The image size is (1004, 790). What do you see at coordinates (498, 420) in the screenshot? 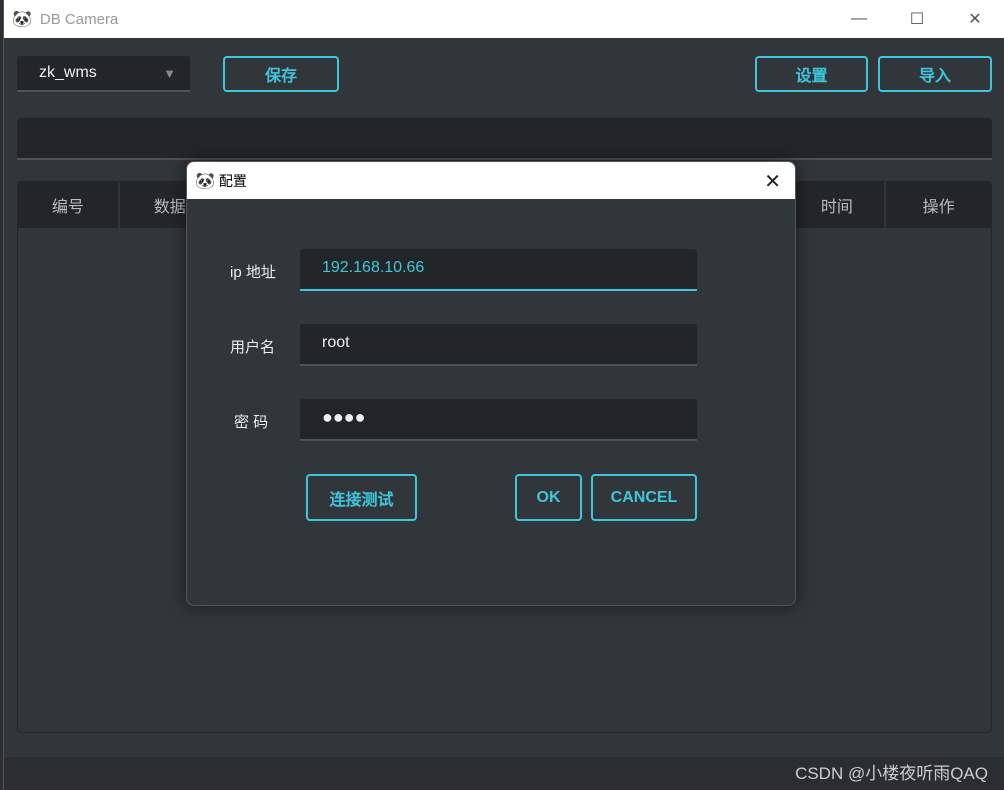
I see `password-input: ●●●●` at bounding box center [498, 420].